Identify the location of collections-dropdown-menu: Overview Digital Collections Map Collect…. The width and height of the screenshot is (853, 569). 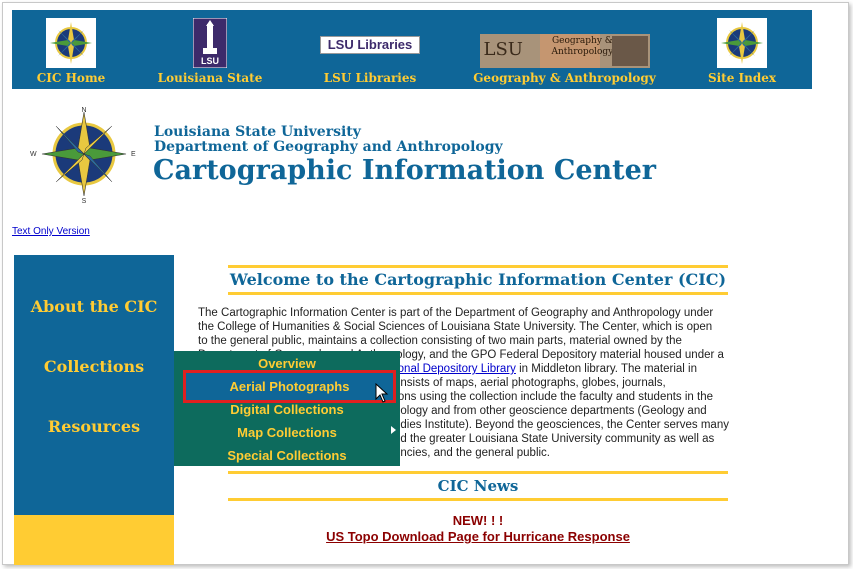
(287, 408).